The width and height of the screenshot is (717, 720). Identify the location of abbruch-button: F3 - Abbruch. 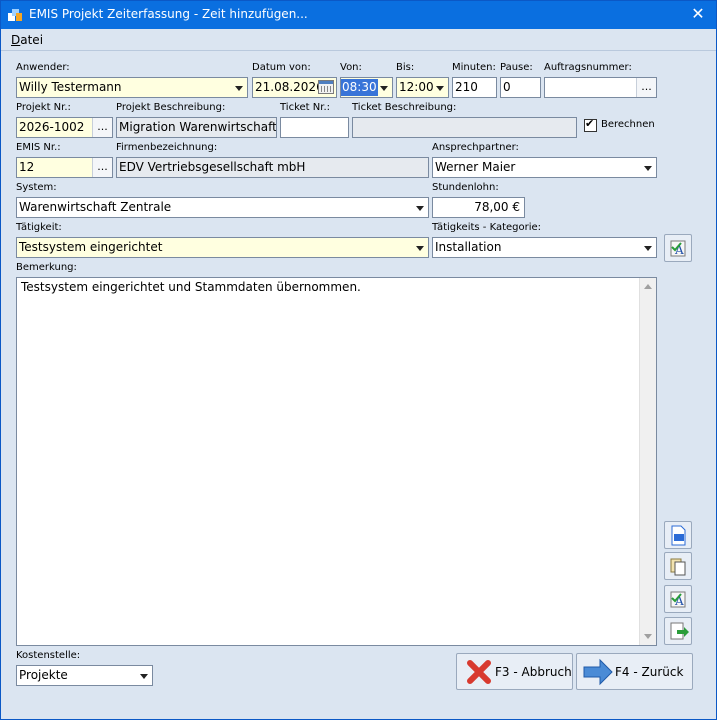
(514, 671).